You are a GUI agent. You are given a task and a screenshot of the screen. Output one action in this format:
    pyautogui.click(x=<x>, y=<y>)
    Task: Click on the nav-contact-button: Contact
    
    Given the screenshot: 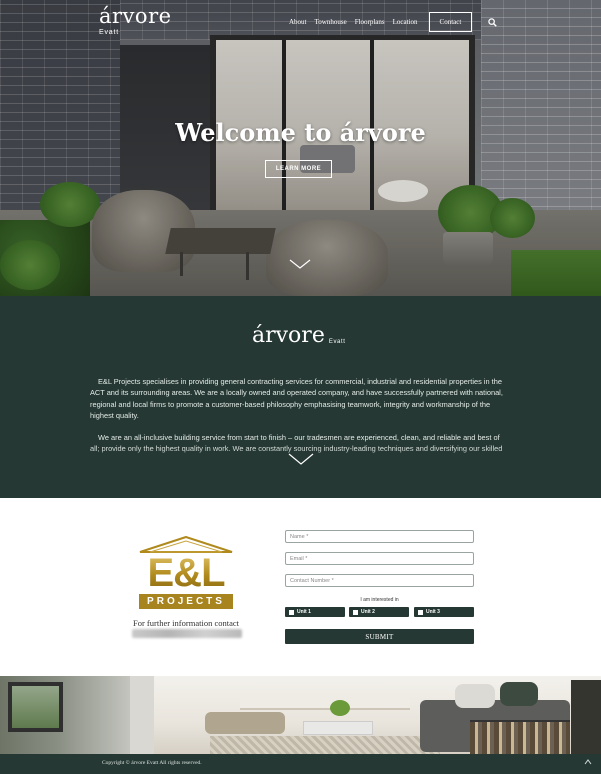 What is the action you would take?
    pyautogui.click(x=450, y=22)
    